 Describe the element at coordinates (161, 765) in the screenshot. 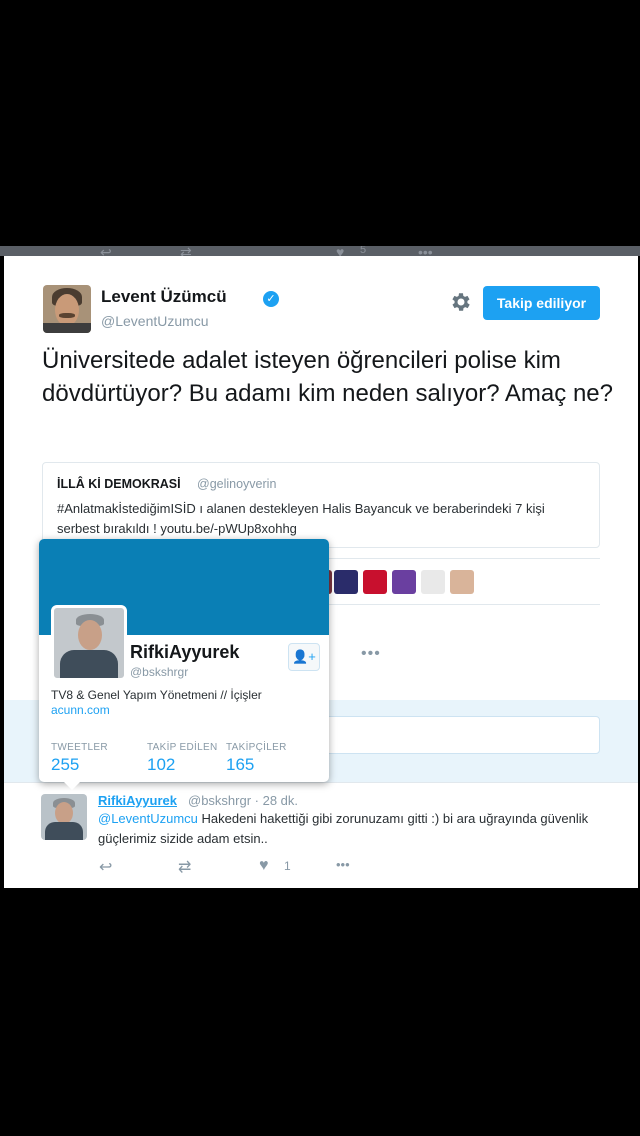

I see `stat-value-following: 102` at that location.